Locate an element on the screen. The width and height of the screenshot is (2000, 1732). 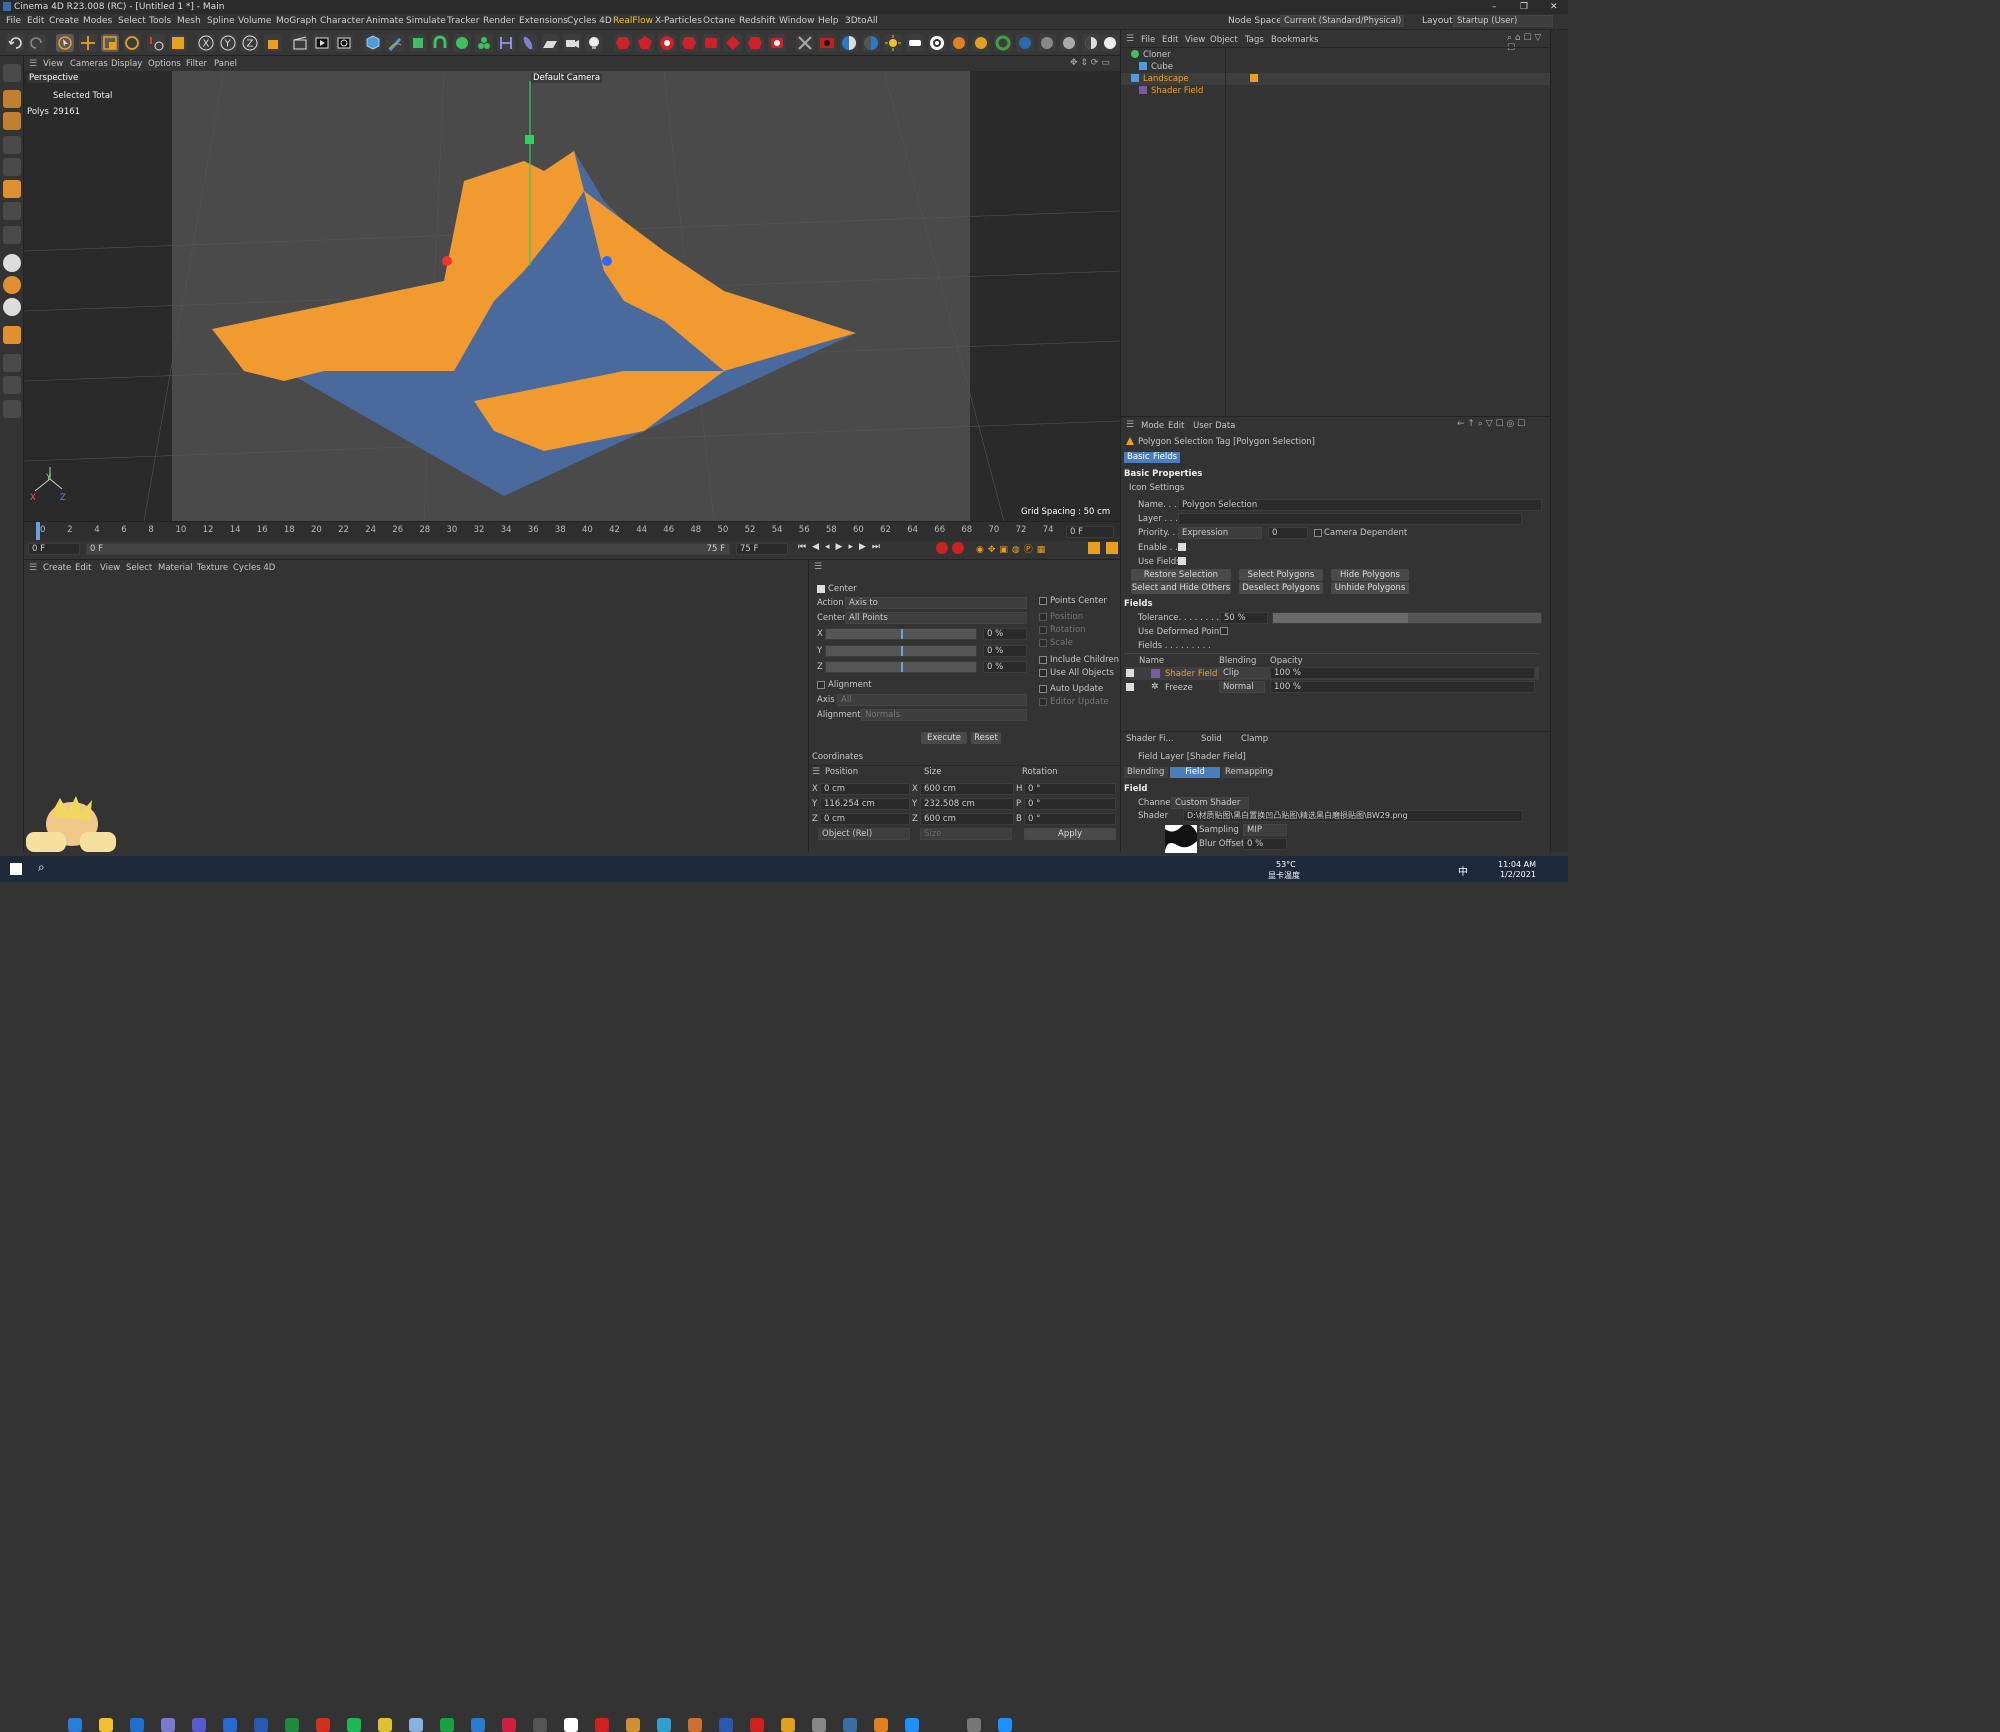
execute-button: Execute is located at coordinates (944, 738).